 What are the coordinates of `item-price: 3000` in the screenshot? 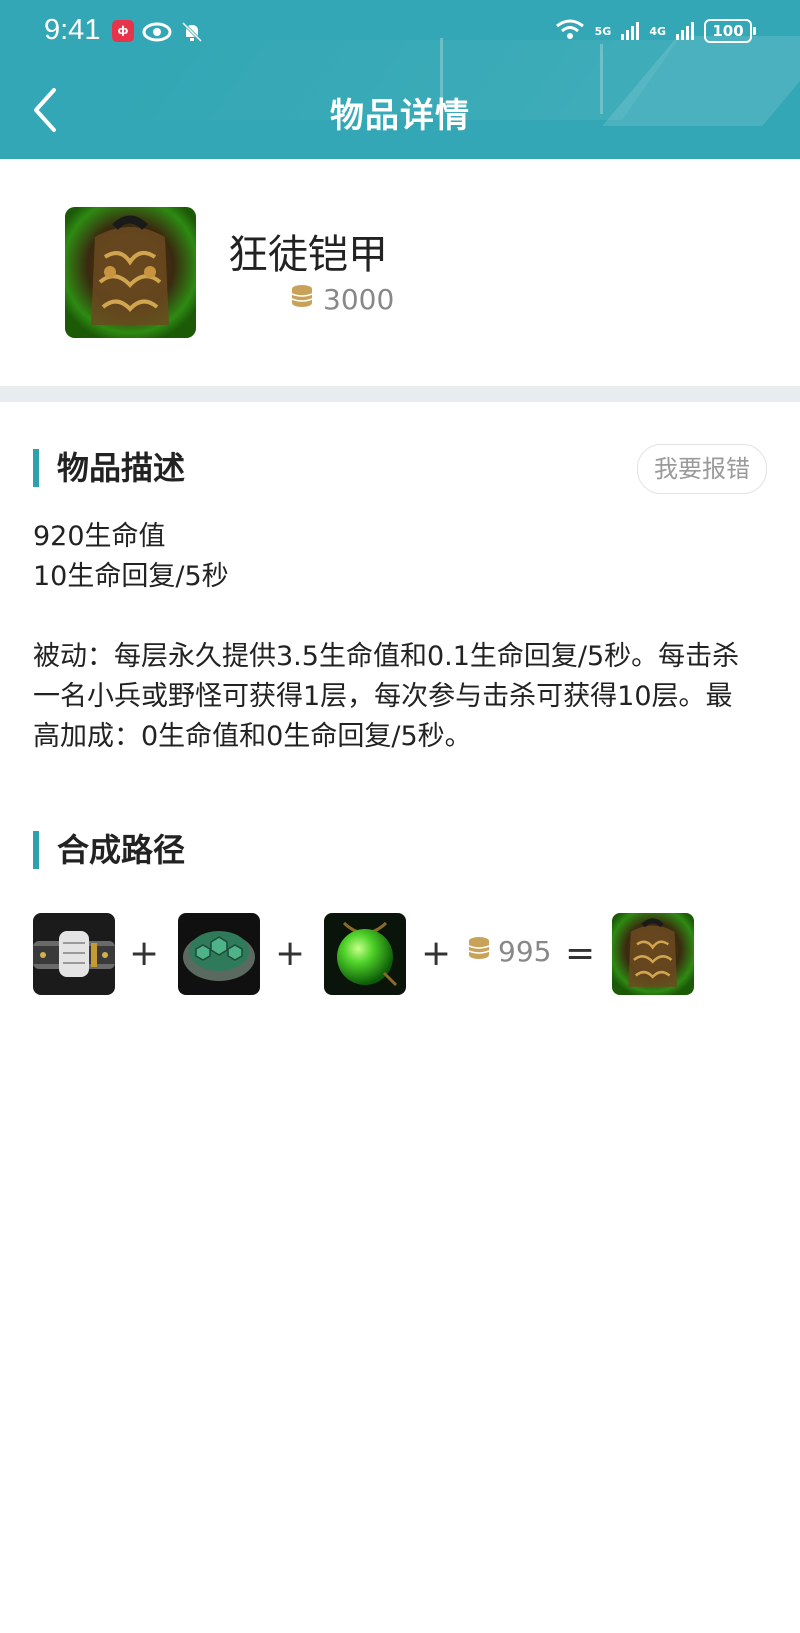 It's located at (342, 299).